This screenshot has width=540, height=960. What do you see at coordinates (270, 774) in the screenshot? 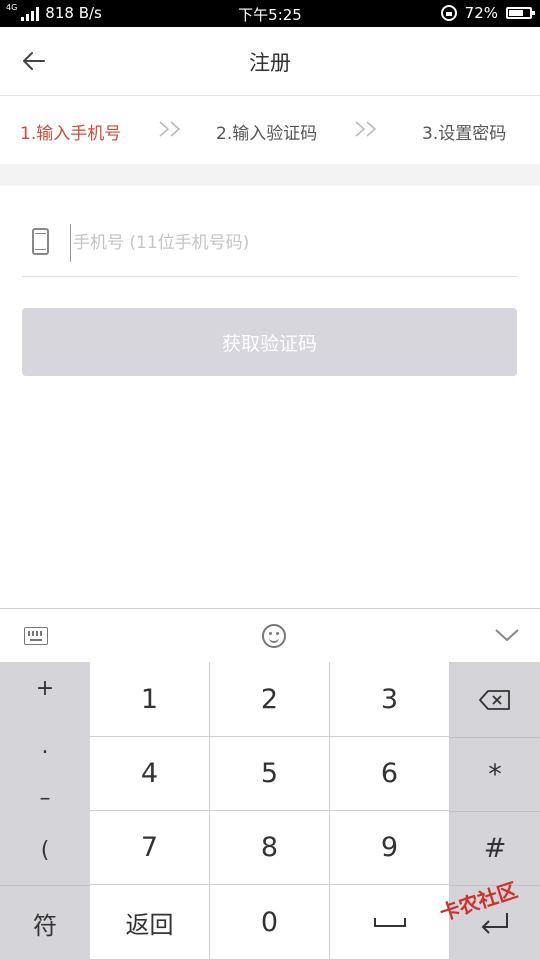
I see `key-5: 5` at bounding box center [270, 774].